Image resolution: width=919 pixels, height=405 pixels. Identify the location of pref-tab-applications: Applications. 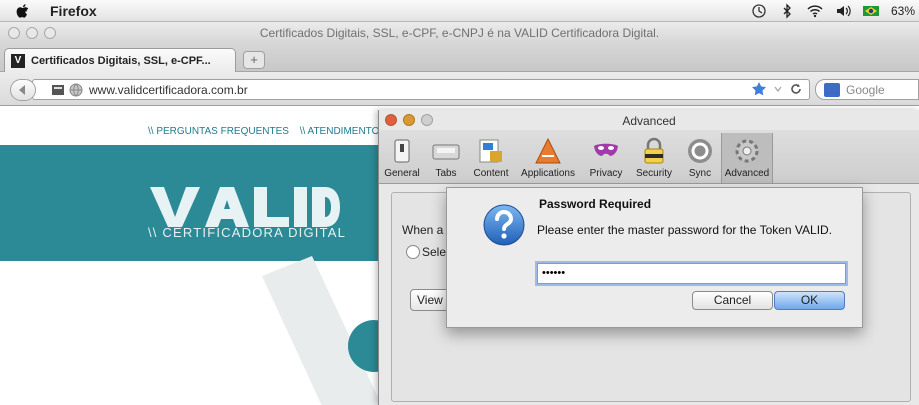
(548, 158).